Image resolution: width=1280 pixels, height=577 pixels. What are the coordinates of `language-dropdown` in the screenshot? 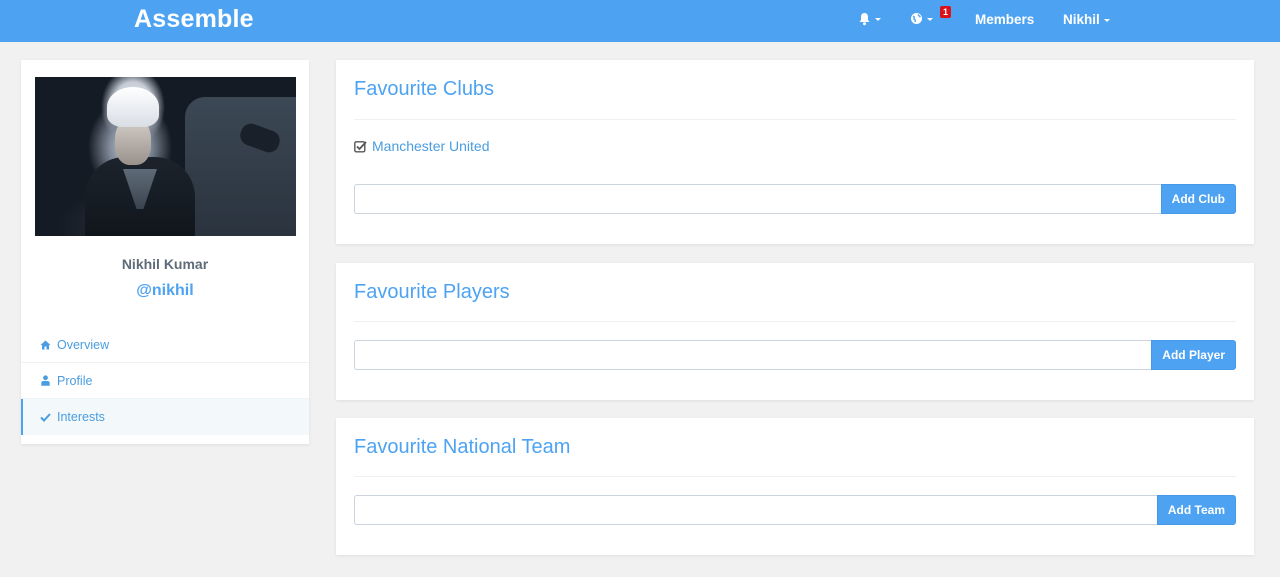 It's located at (921, 18).